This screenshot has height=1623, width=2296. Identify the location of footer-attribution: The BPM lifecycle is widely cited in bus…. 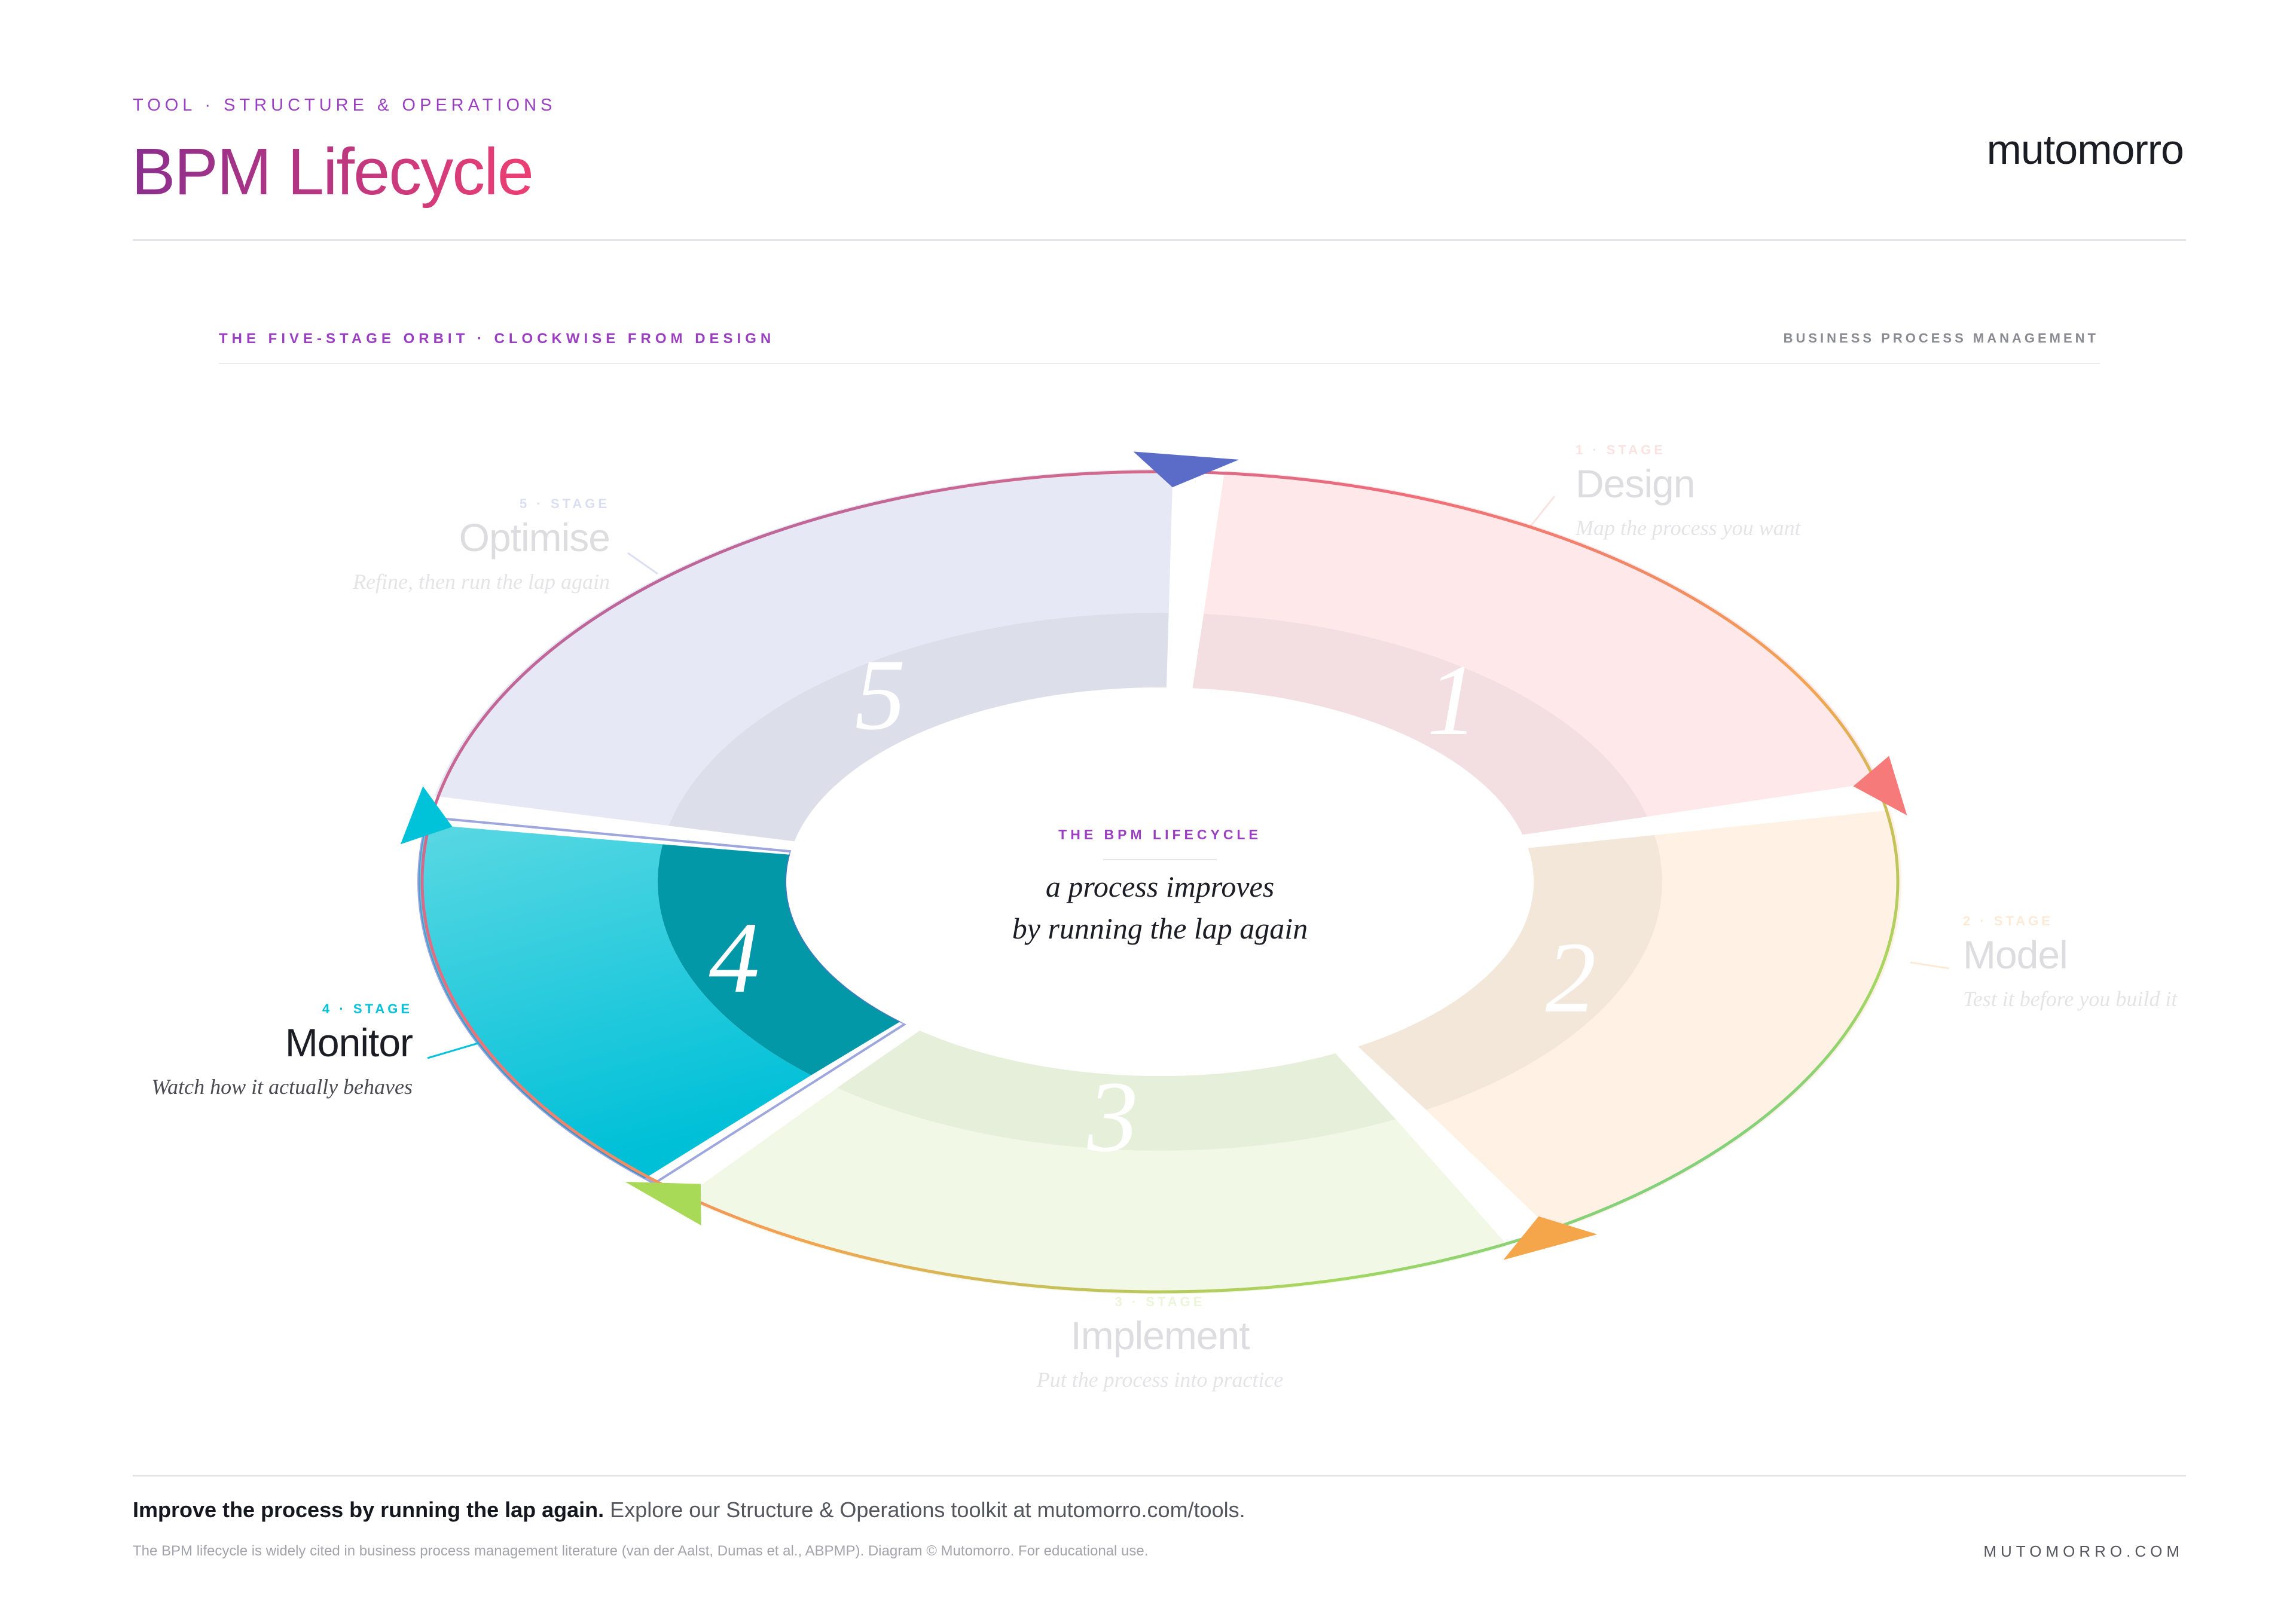
(641, 1551).